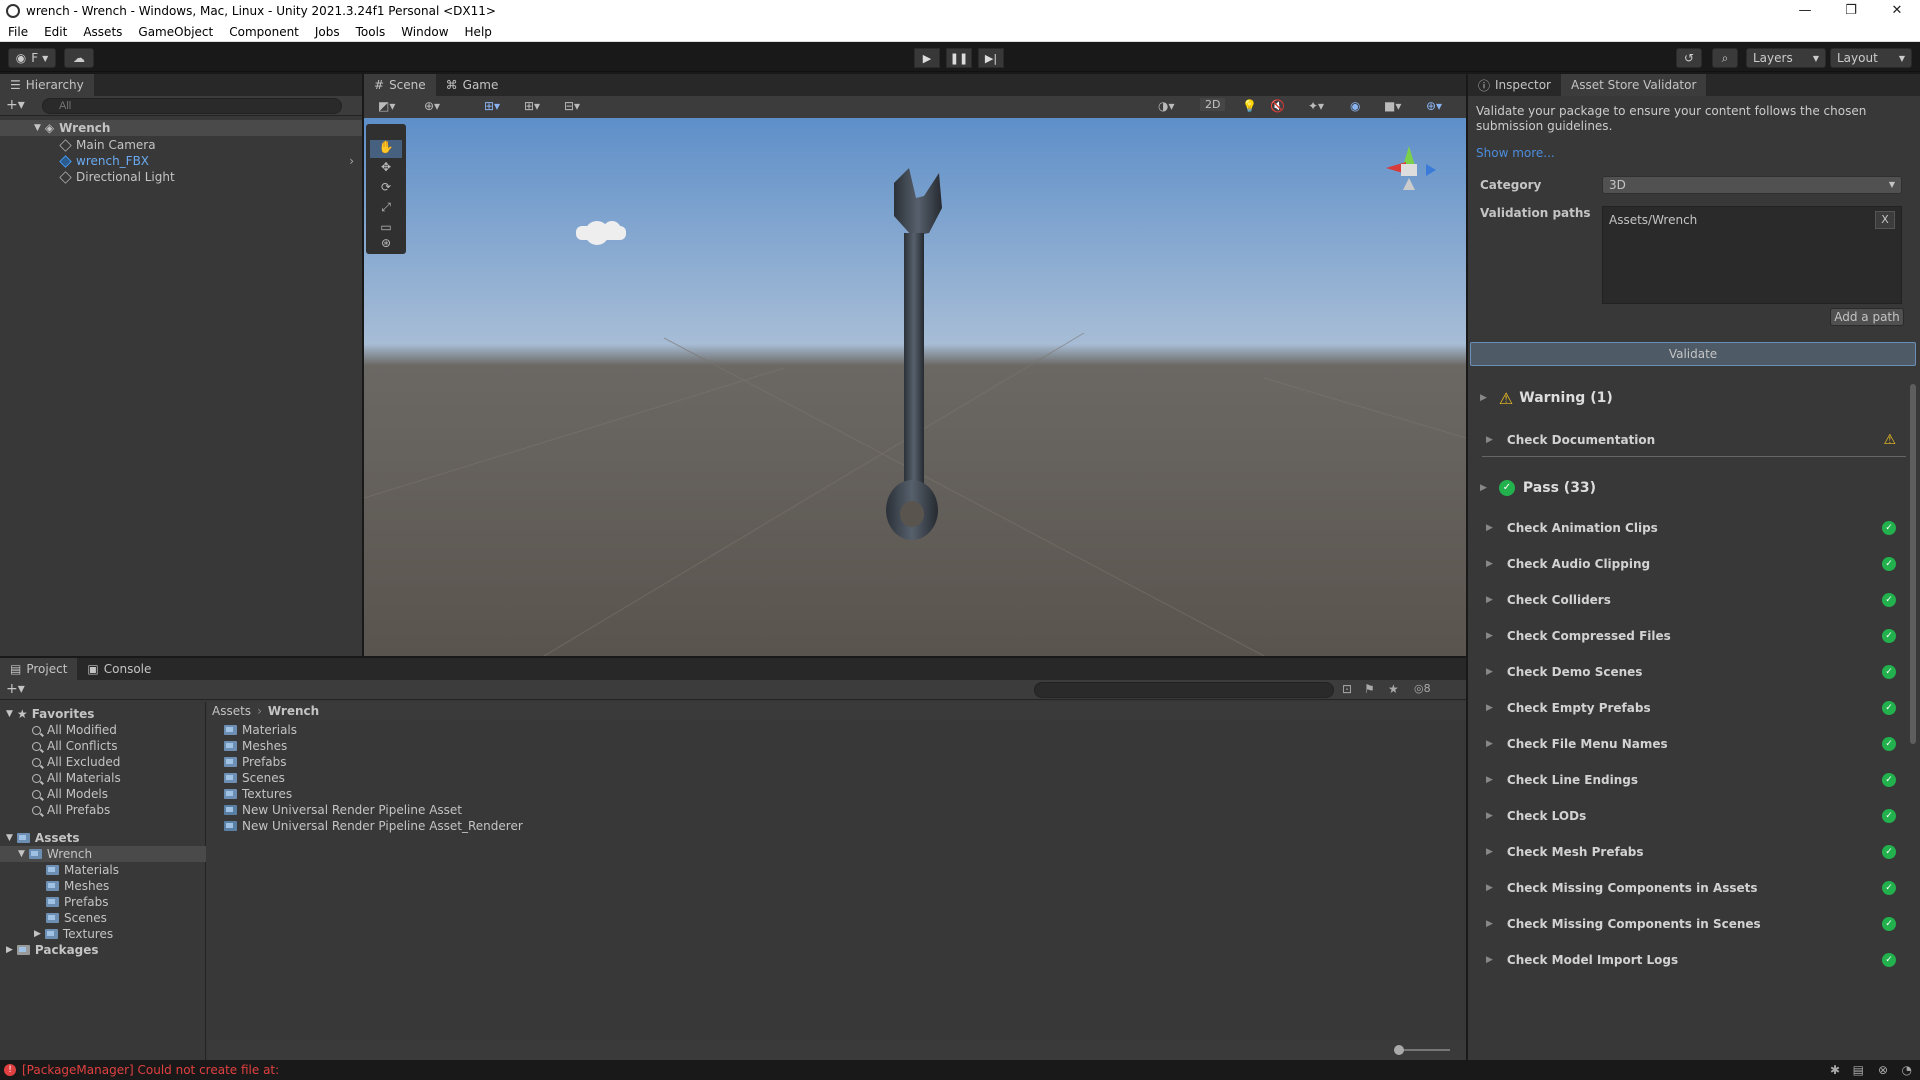 Image resolution: width=1920 pixels, height=1080 pixels. What do you see at coordinates (1690, 816) in the screenshot?
I see `result-row: ▶ Check LODs ✓` at bounding box center [1690, 816].